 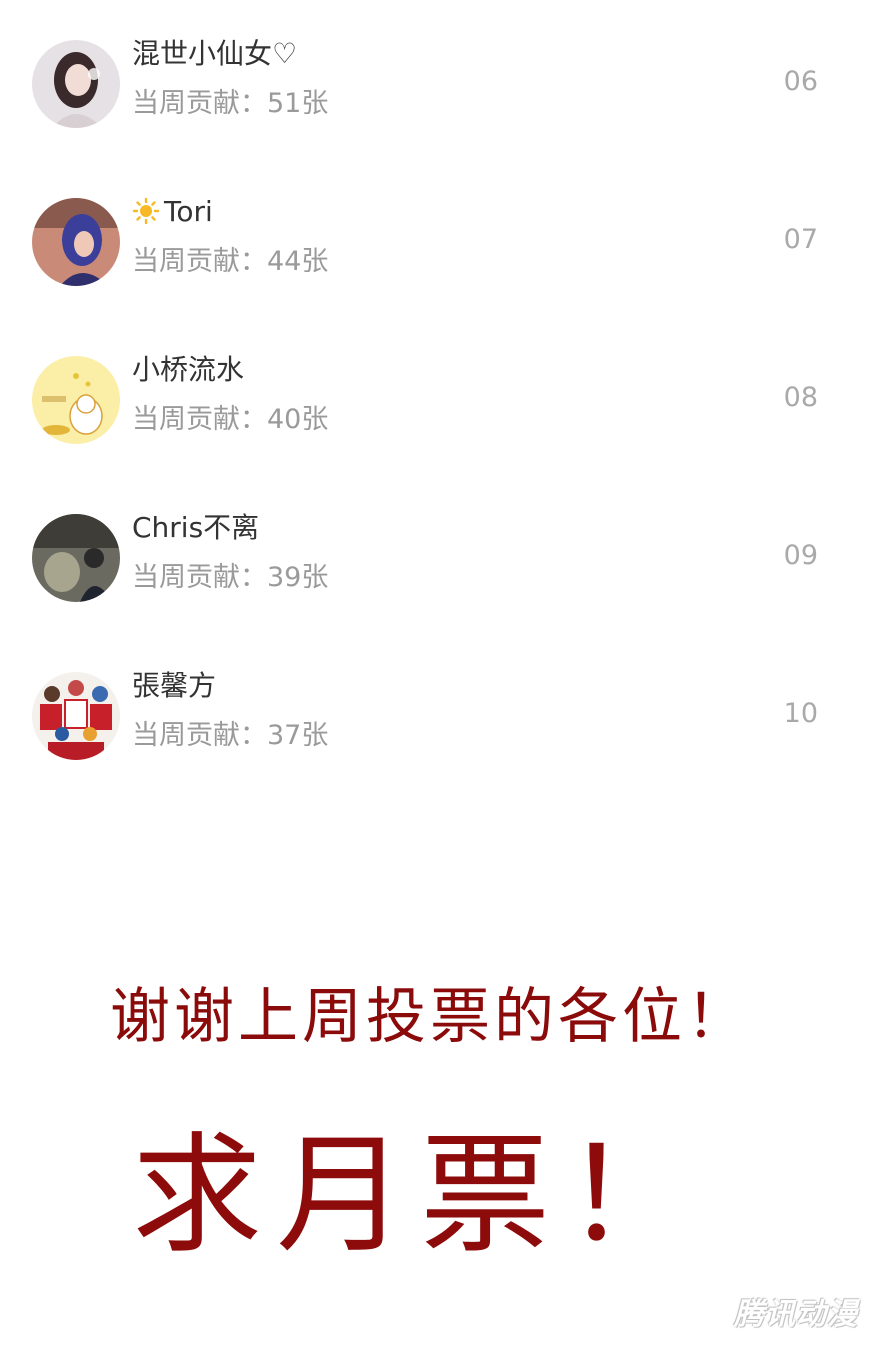 What do you see at coordinates (419, 1195) in the screenshot?
I see `monthly-ticket-request: 求月票！` at bounding box center [419, 1195].